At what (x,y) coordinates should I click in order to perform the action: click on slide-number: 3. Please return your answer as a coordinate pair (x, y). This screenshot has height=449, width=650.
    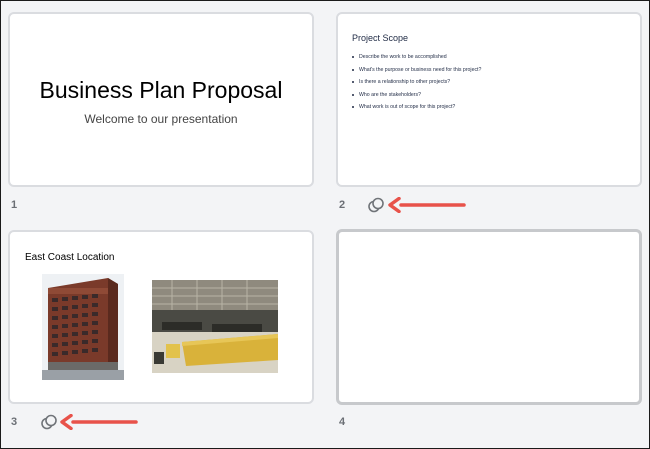
    Looking at the image, I should click on (14, 422).